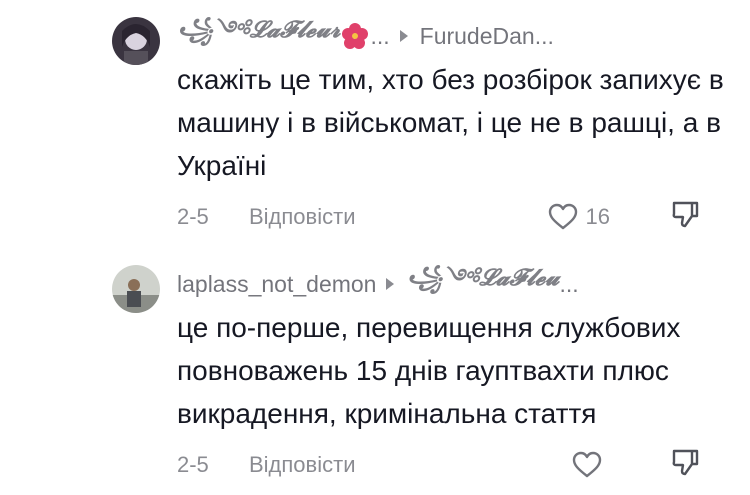 Image resolution: width=750 pixels, height=495 pixels. I want to click on like-count: 16, so click(597, 216).